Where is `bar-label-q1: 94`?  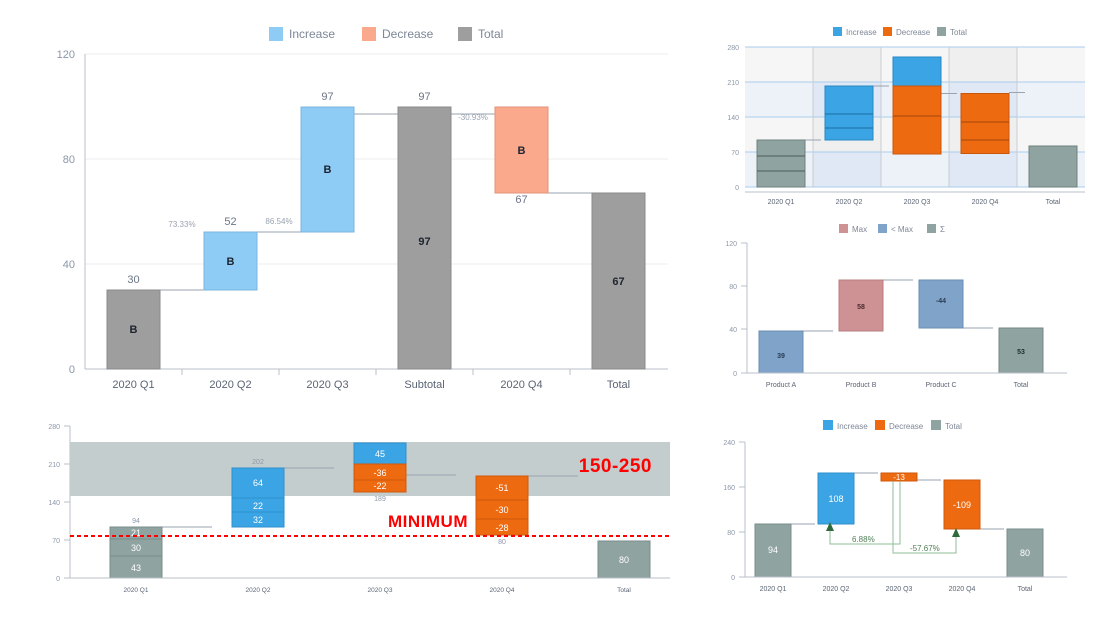 bar-label-q1: 94 is located at coordinates (773, 550).